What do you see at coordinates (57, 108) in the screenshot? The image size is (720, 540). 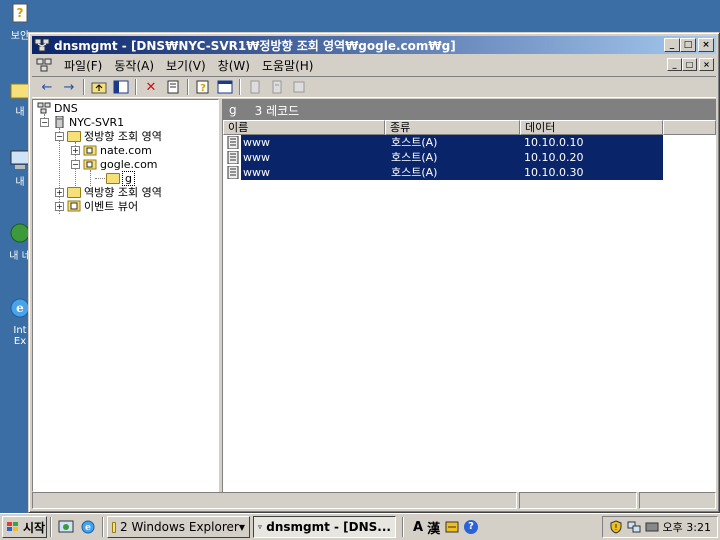 I see `tree-node-dns: DNS` at bounding box center [57, 108].